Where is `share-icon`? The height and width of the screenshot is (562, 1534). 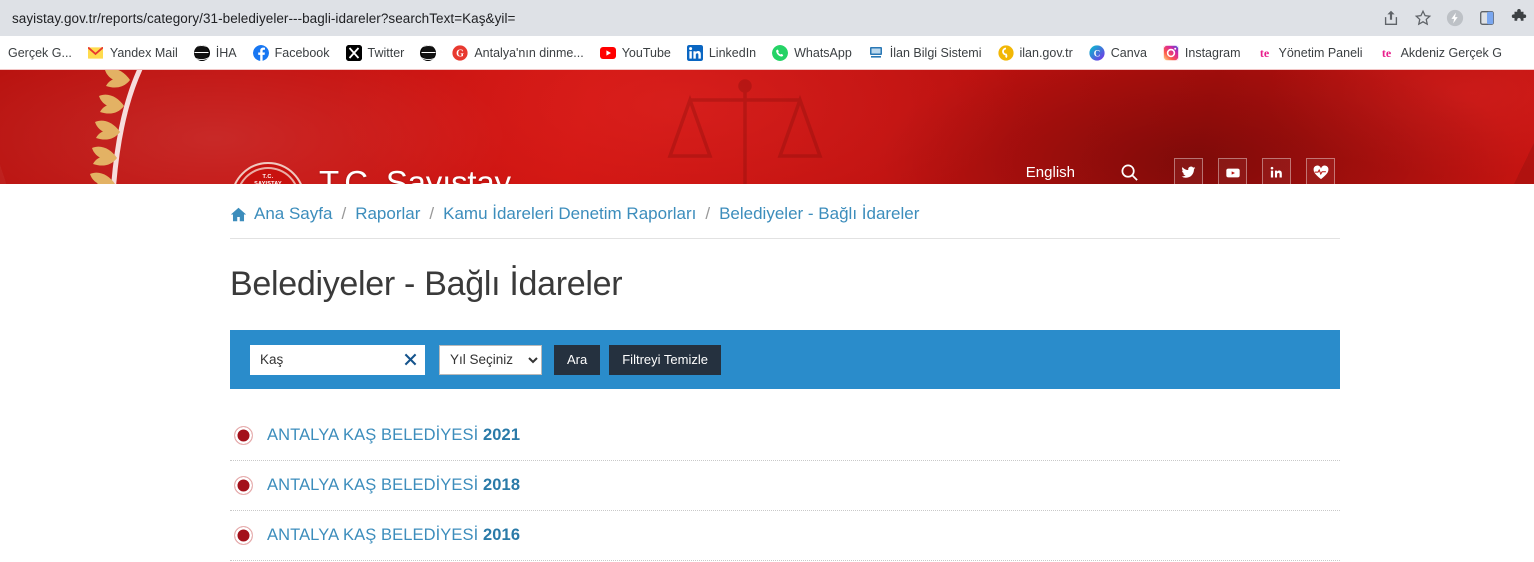
share-icon is located at coordinates (1391, 18).